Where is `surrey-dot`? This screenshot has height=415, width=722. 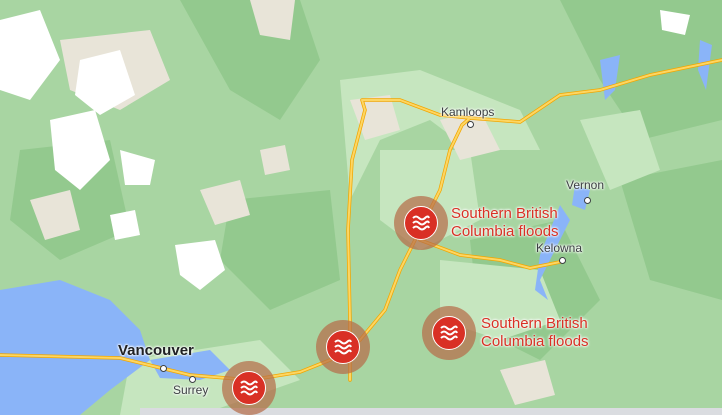
surrey-dot is located at coordinates (192, 379).